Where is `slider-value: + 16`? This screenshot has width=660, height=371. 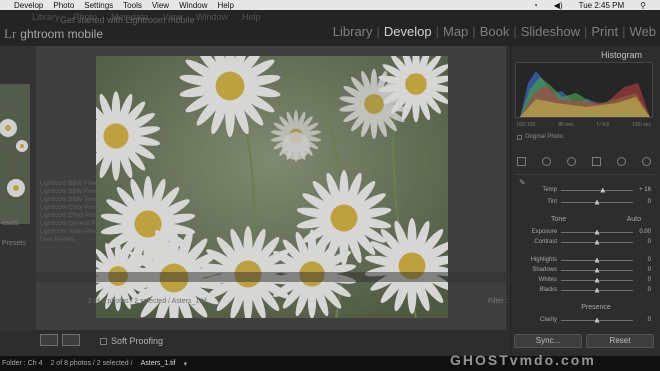
slider-value: + 16 is located at coordinates (642, 190).